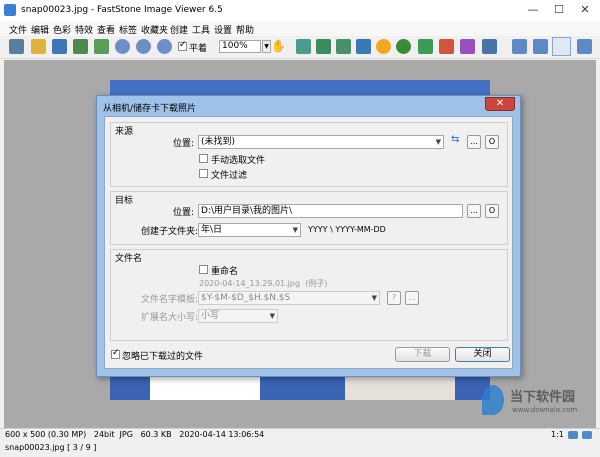 This screenshot has width=600, height=457. Describe the element at coordinates (557, 434) in the screenshot. I see `zoom-ratio: 1:1` at that location.